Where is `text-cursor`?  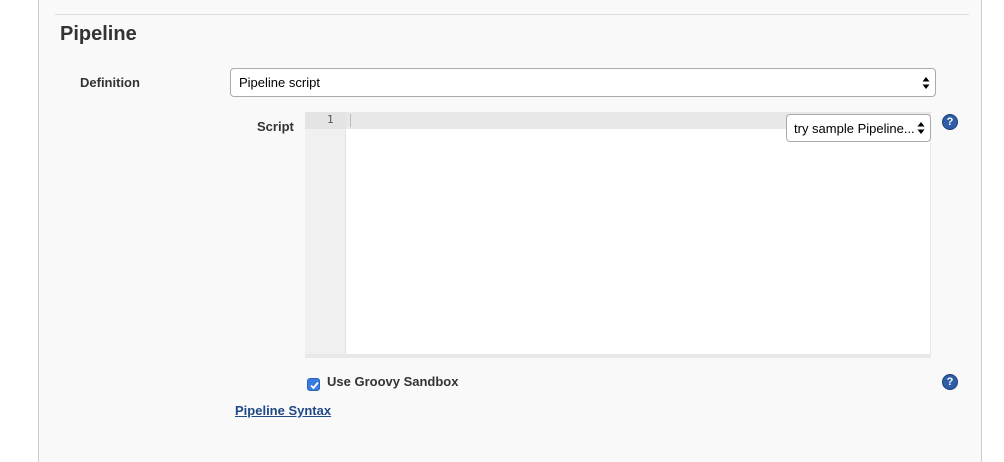 text-cursor is located at coordinates (350, 120).